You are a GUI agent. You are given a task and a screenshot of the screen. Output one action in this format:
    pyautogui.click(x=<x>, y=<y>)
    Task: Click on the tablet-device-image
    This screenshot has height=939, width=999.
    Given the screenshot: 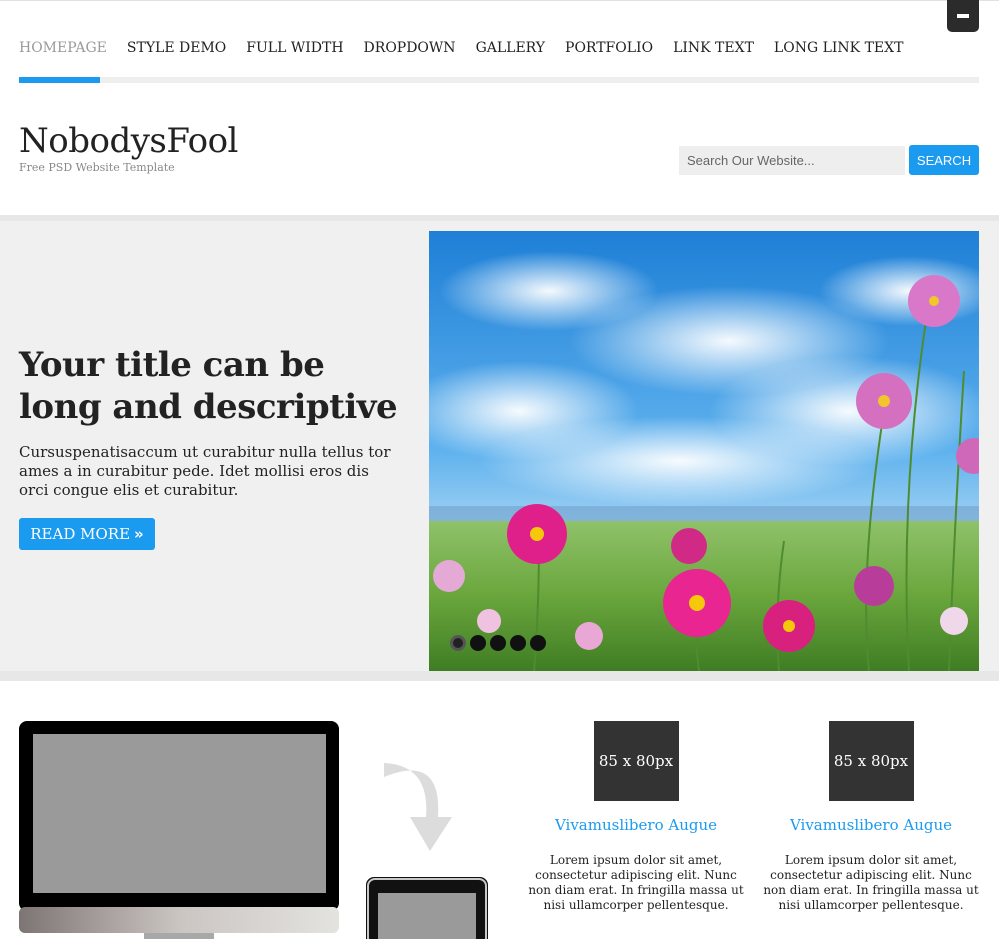 What is the action you would take?
    pyautogui.click(x=427, y=908)
    